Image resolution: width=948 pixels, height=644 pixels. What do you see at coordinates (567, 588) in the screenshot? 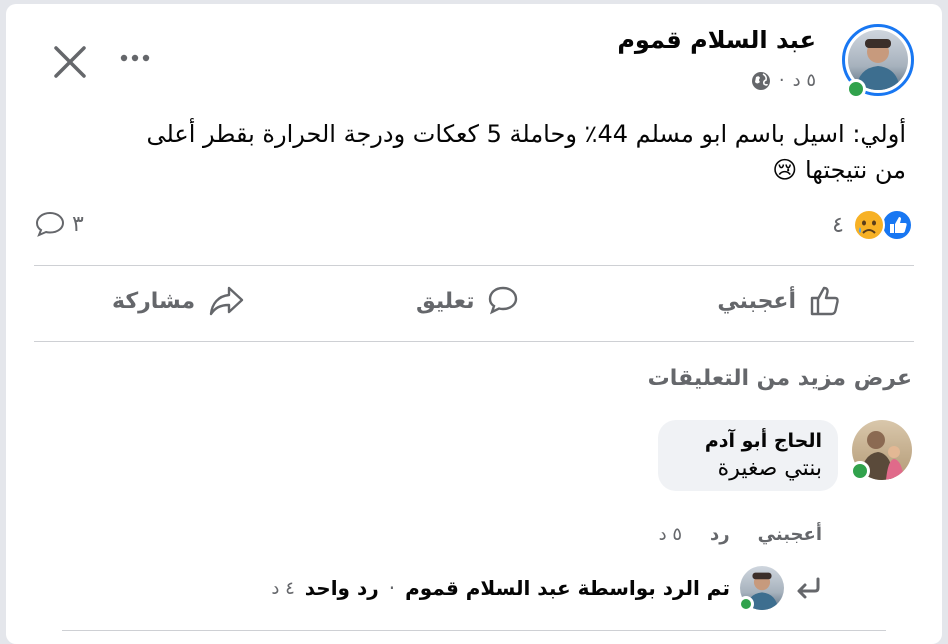
I see `reply-summary-text: تم الرد بواسطة عبد السلام قموم` at bounding box center [567, 588].